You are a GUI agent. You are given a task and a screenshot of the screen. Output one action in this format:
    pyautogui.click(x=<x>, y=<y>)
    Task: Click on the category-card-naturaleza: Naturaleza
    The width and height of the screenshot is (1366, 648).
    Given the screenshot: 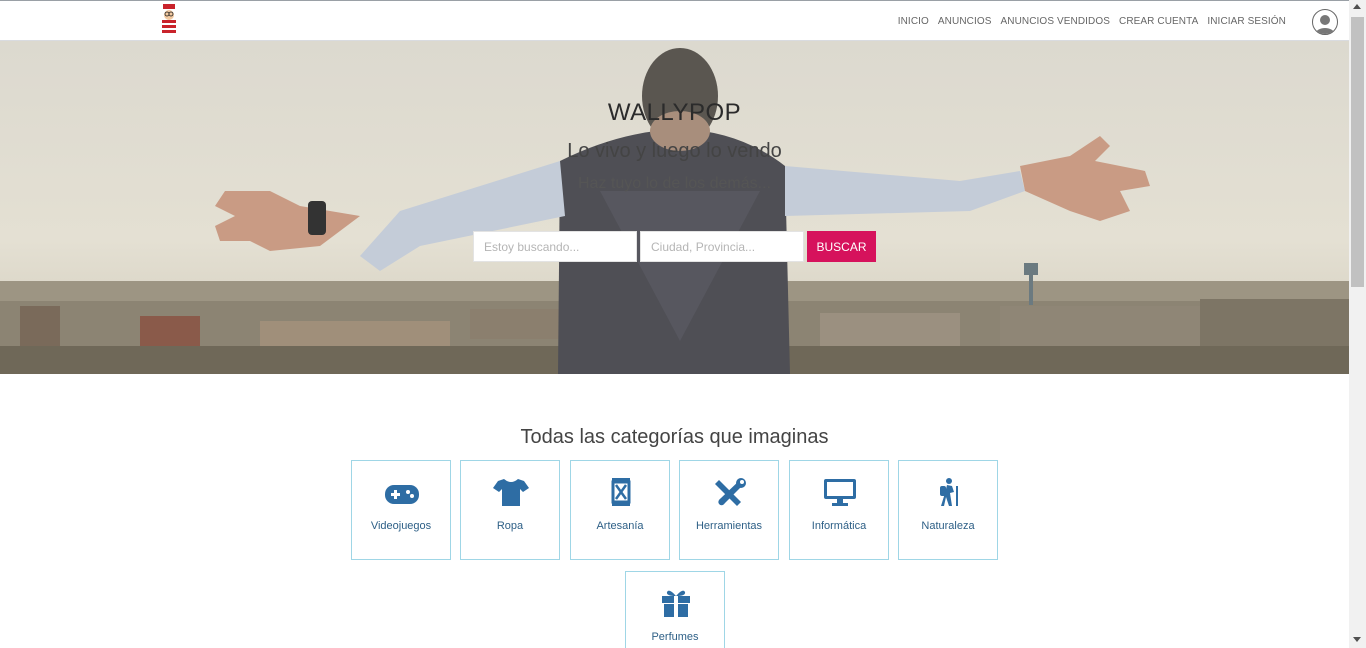 What is the action you would take?
    pyautogui.click(x=948, y=510)
    